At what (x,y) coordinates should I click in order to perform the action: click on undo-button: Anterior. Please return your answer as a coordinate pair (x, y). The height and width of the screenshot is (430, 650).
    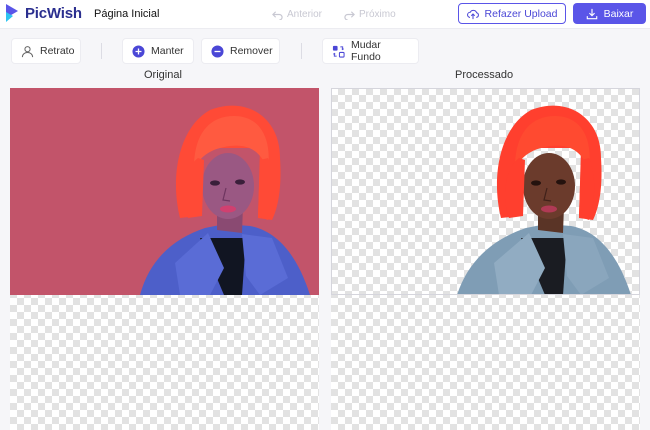
    Looking at the image, I should click on (297, 14).